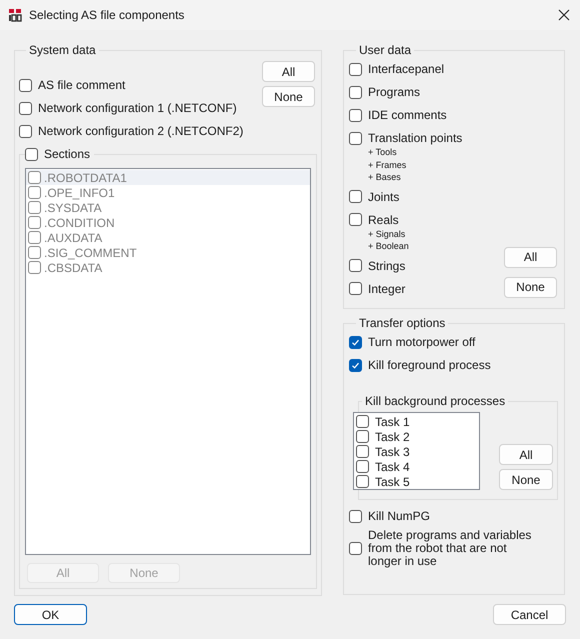 Image resolution: width=580 pixels, height=639 pixels. I want to click on checkbox-label: Integer, so click(387, 289).